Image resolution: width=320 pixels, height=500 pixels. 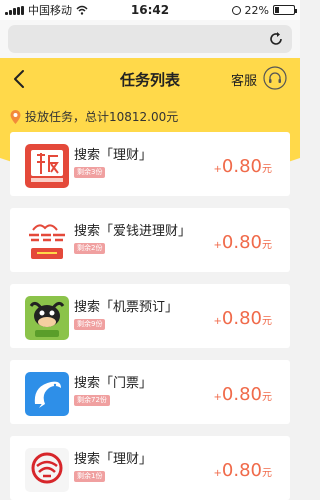 I want to click on back-arrow-icon, so click(x=20, y=79).